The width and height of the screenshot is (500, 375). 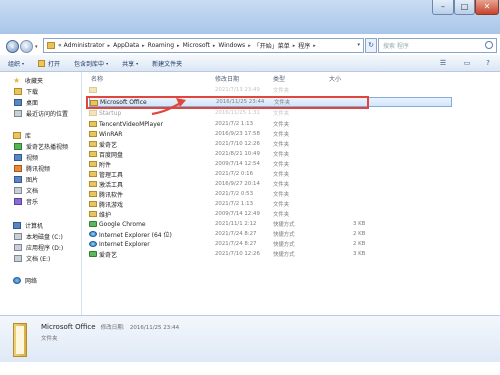 I want to click on file-row: 激活工具 2016/9/27 20:14 文件夹, so click(x=270, y=184).